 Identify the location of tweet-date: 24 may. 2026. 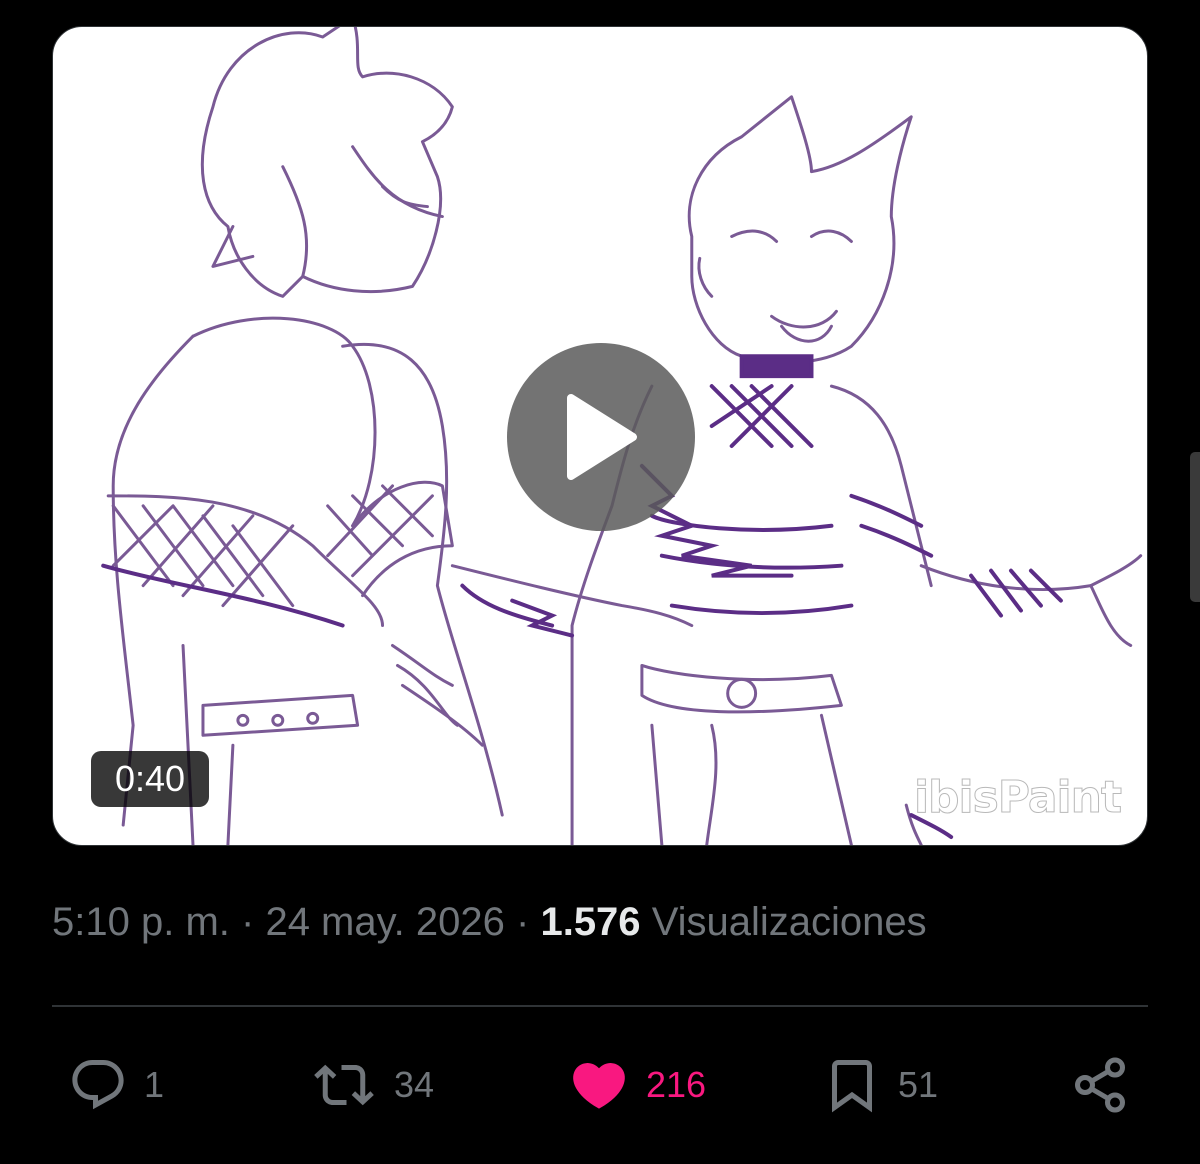
(384, 922).